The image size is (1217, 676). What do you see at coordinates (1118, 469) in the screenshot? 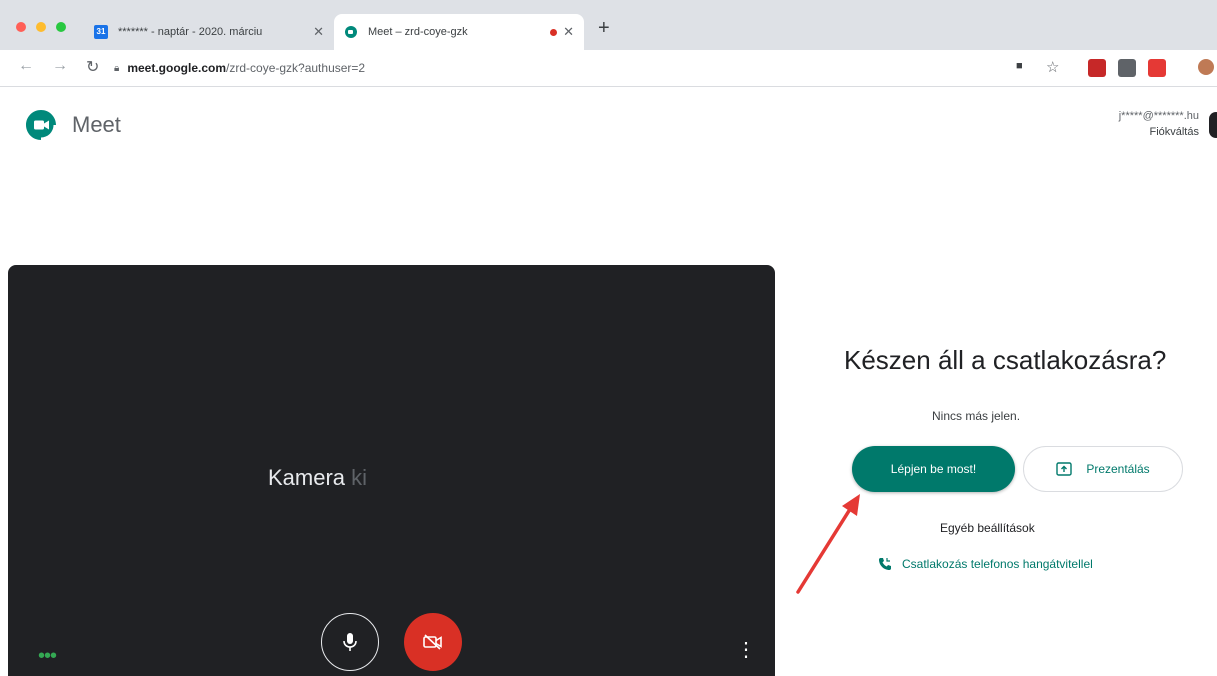
I see `present-button-label: Prezentálás` at bounding box center [1118, 469].